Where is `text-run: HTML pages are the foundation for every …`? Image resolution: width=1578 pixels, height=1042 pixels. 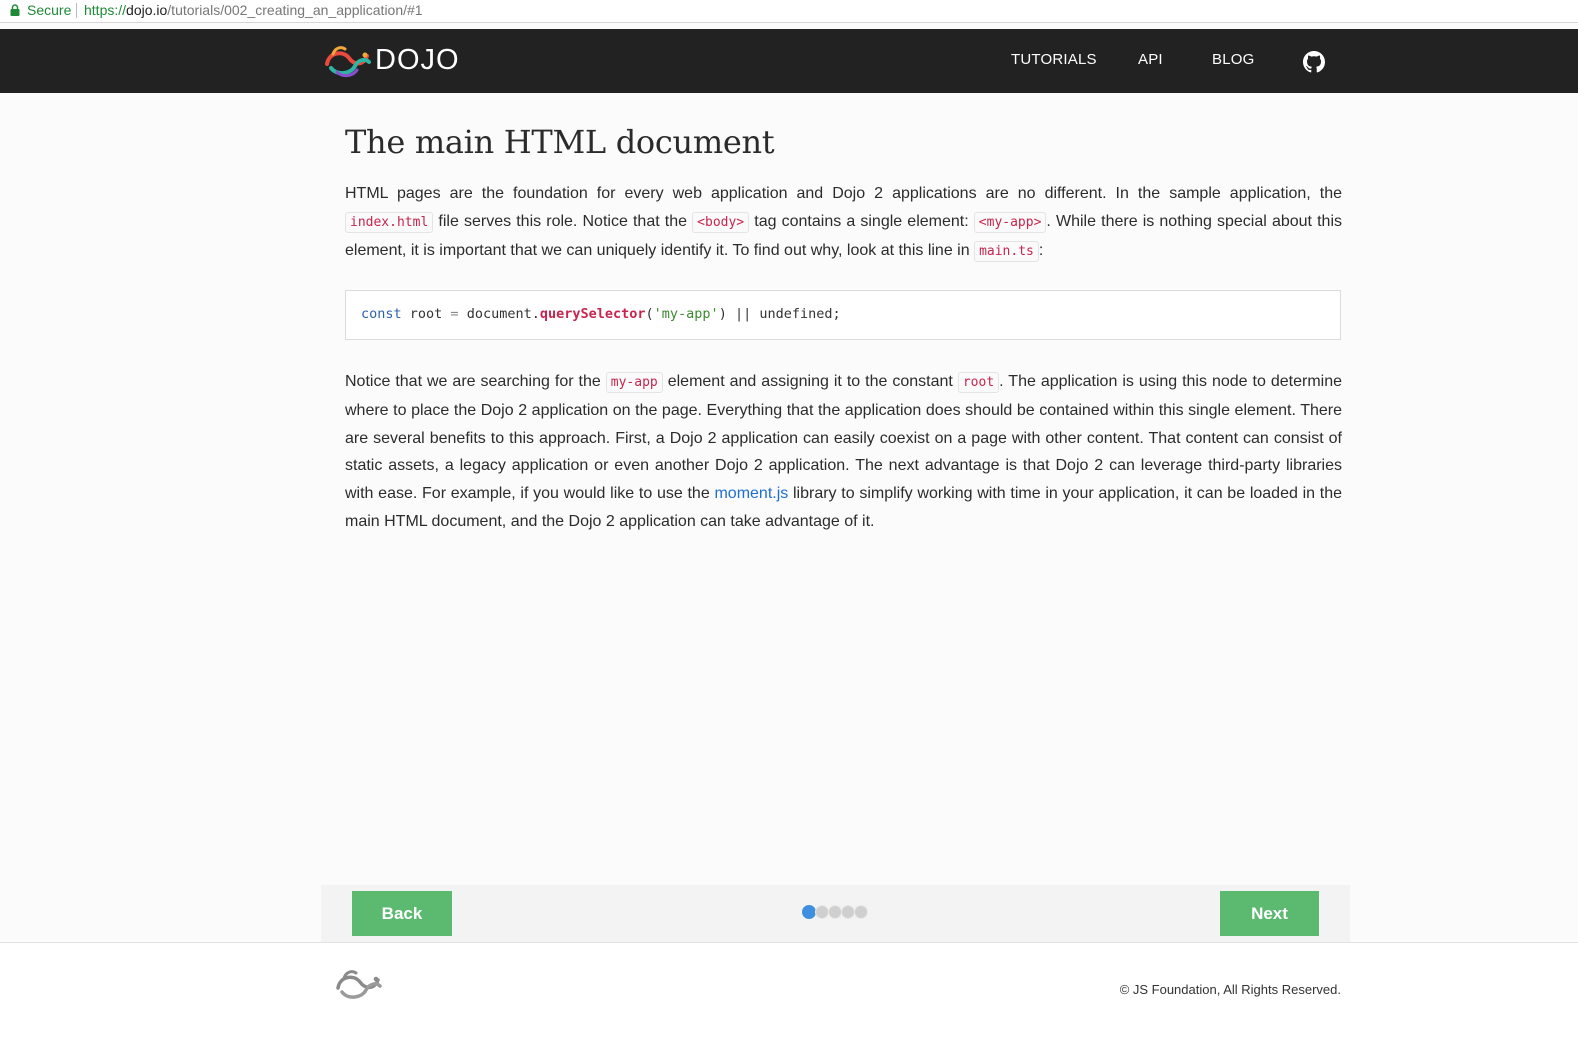
text-run: HTML pages are the foundation for every … is located at coordinates (843, 193).